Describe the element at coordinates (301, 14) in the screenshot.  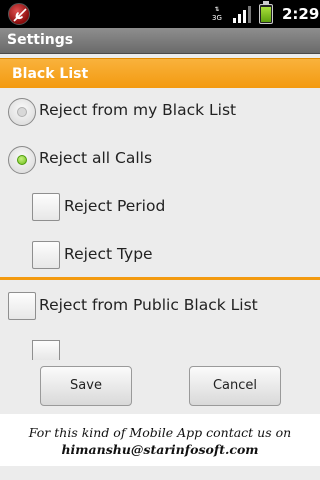
I see `status-time: 2:29` at that location.